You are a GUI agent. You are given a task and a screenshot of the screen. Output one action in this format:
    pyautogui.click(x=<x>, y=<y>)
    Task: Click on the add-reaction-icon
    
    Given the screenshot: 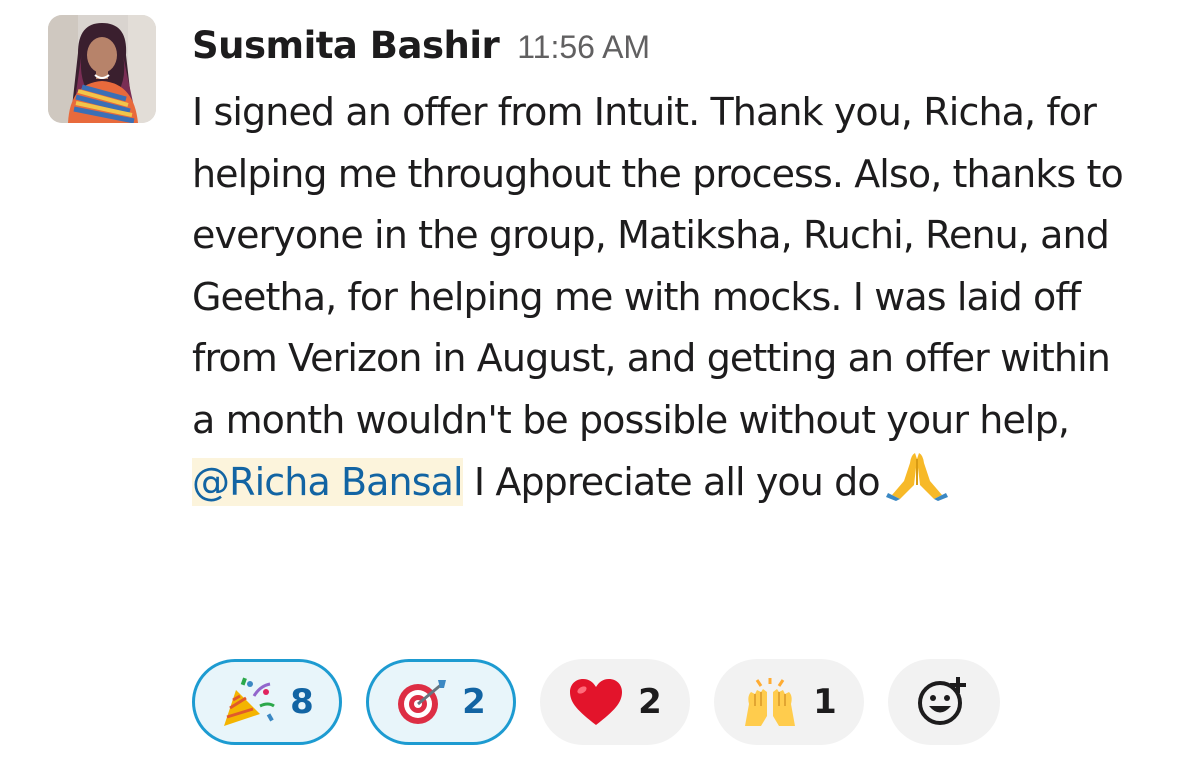 What is the action you would take?
    pyautogui.click(x=944, y=702)
    